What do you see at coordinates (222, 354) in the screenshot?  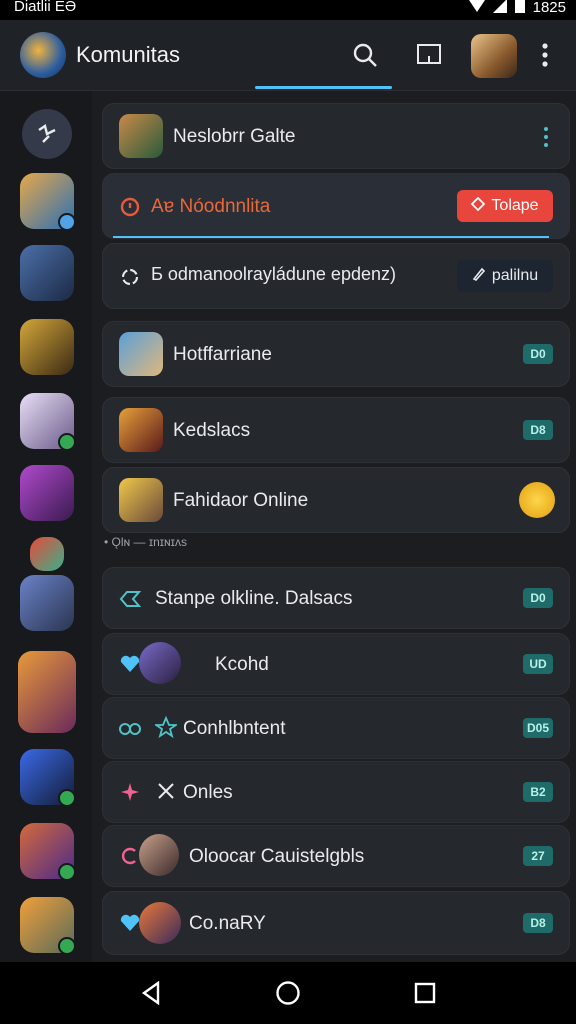 I see `item-label: Hotffarriane` at bounding box center [222, 354].